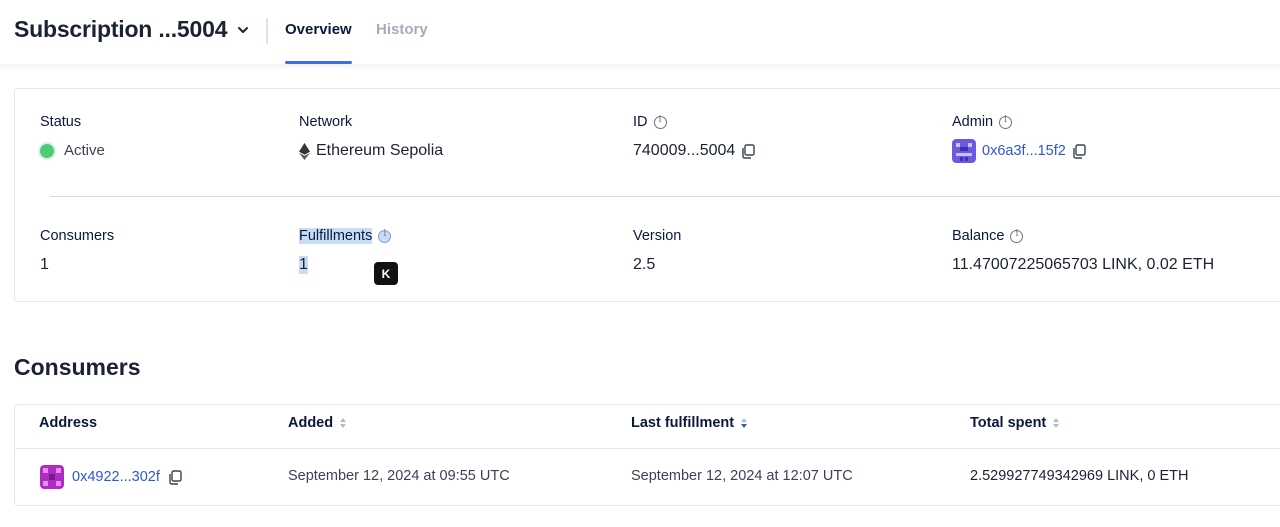 This screenshot has width=1280, height=527. Describe the element at coordinates (52, 477) in the screenshot. I see `consumer-avatar` at that location.